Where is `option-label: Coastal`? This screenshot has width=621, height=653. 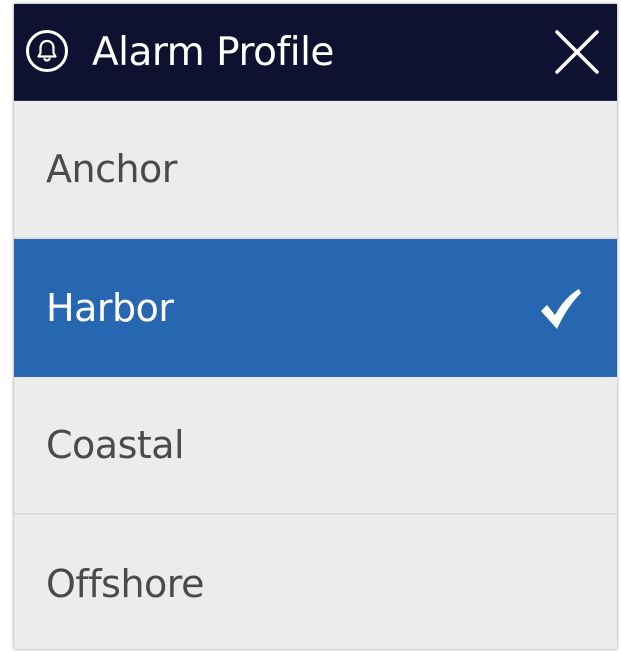 option-label: Coastal is located at coordinates (115, 445).